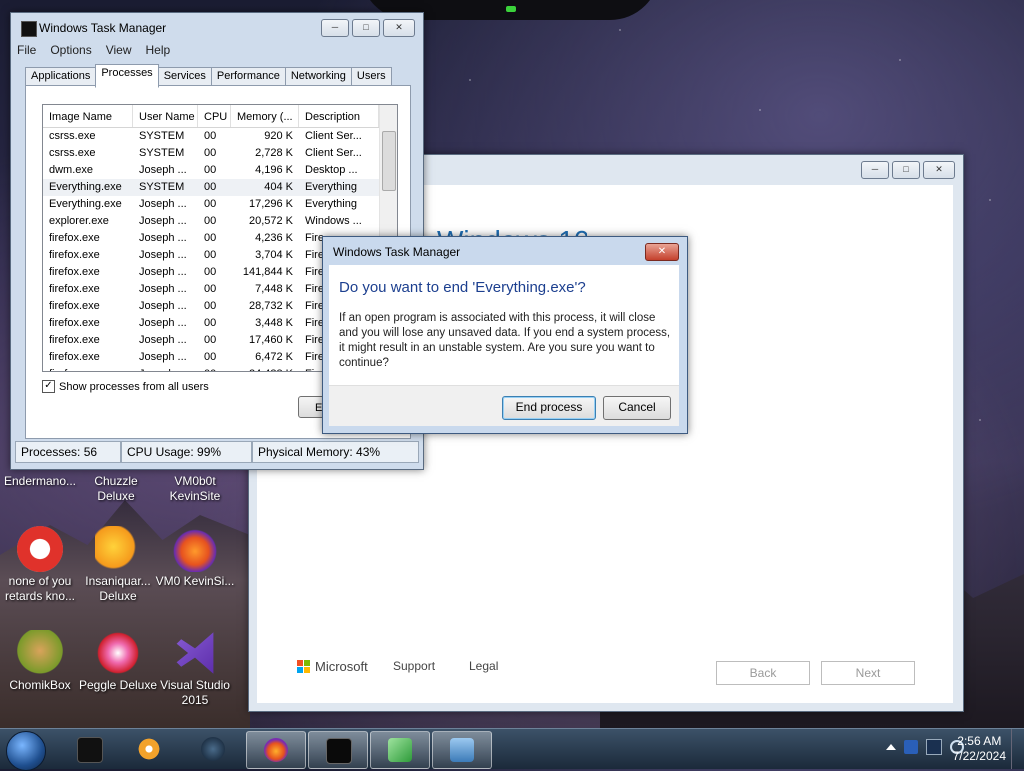  What do you see at coordinates (71, 170) in the screenshot?
I see `table-cell: dwm.exe` at bounding box center [71, 170].